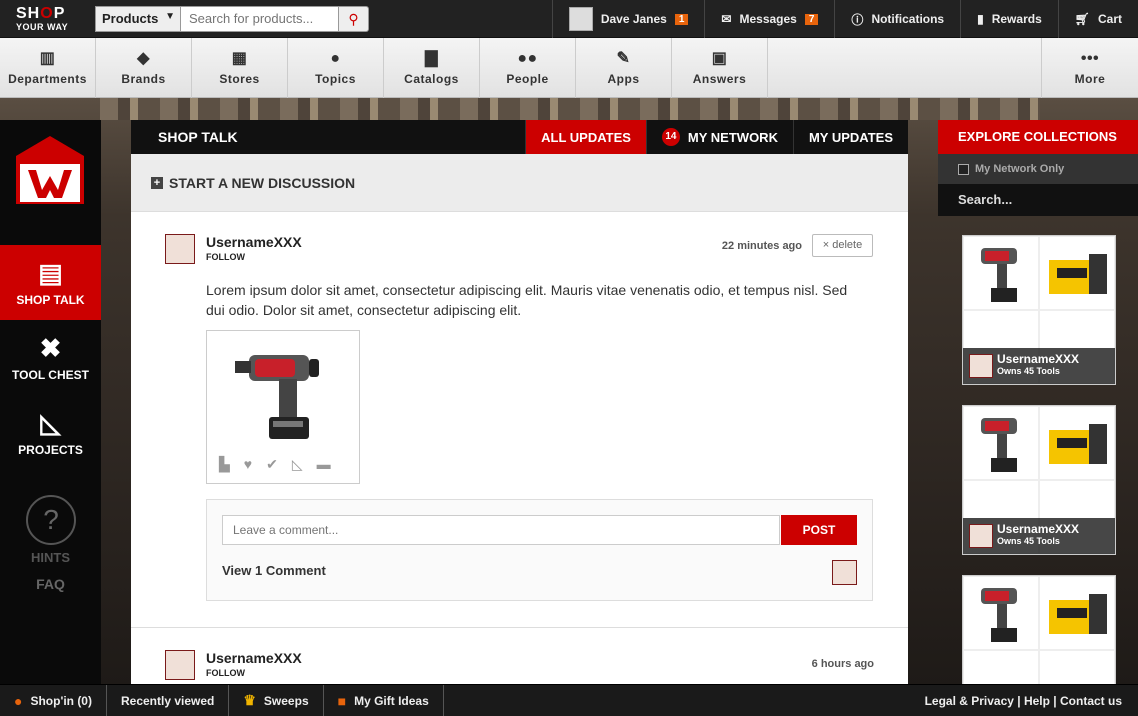 The width and height of the screenshot is (1138, 716). Describe the element at coordinates (1016, 19) in the screenshot. I see `rewards-label: Rewards` at that location.